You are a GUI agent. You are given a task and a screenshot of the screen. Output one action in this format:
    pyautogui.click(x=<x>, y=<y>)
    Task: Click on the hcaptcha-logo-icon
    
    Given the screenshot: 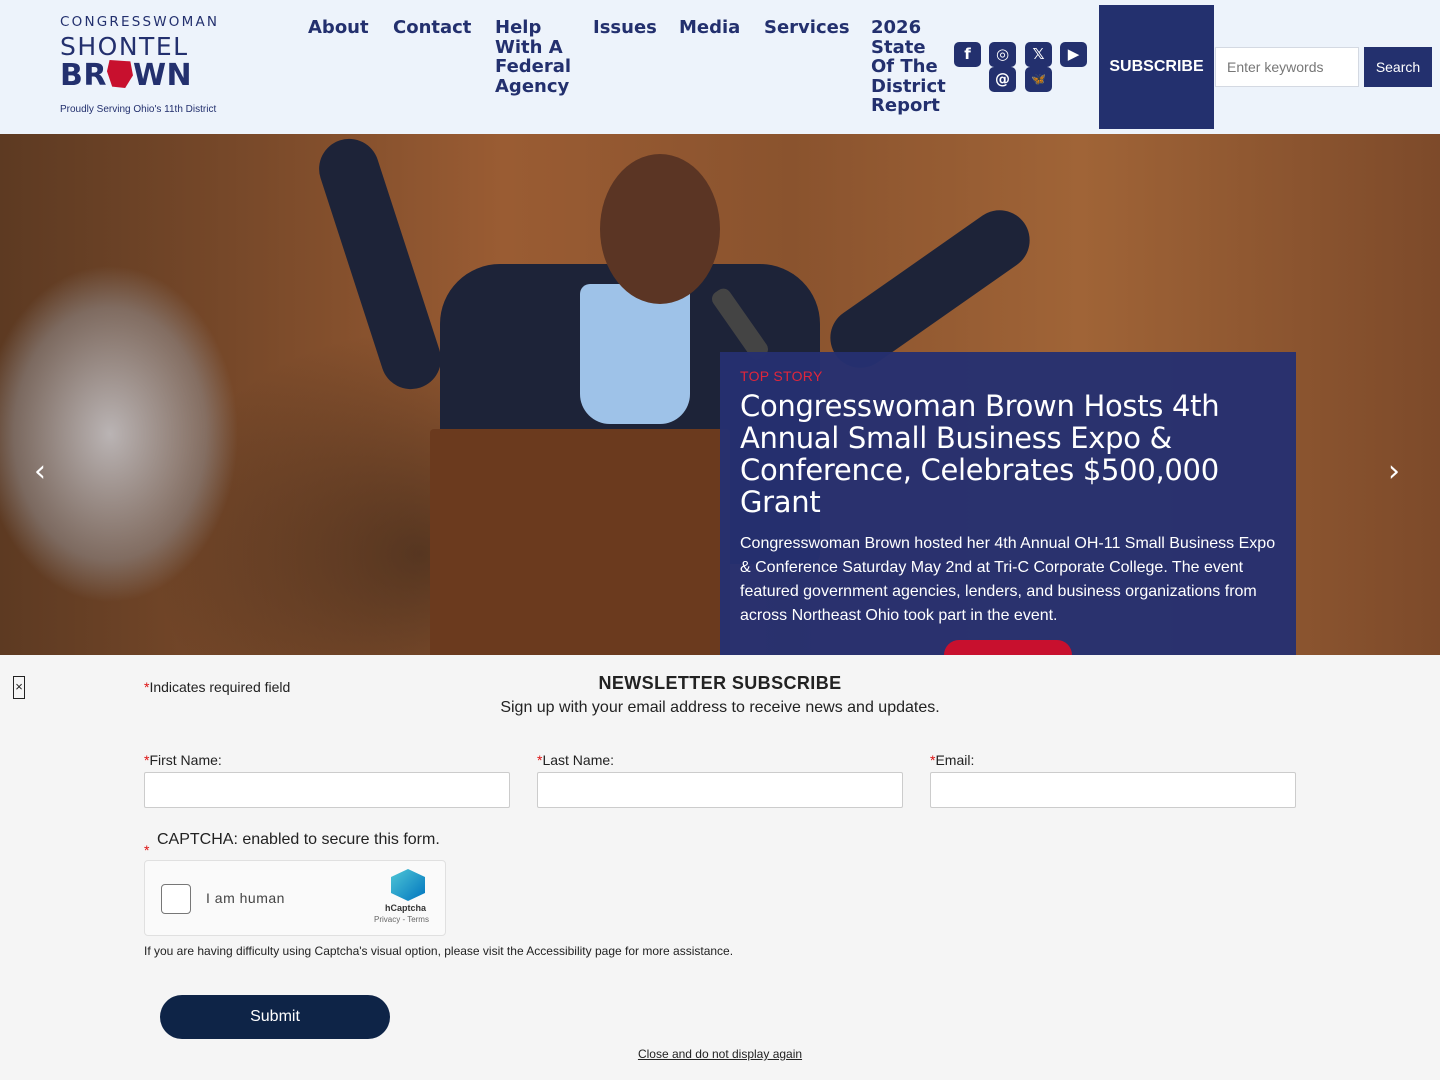 What is the action you would take?
    pyautogui.click(x=408, y=885)
    